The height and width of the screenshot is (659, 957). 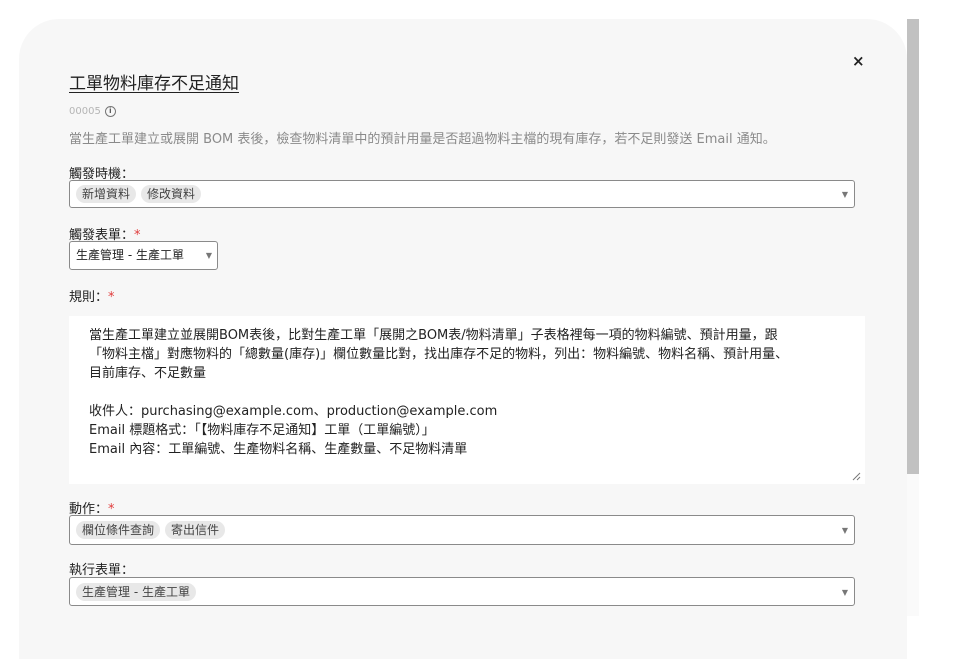 What do you see at coordinates (278, 449) in the screenshot?
I see `rule-line: Email 內容：工單編號、生產物料名稱、生產數量、不足物料清單` at bounding box center [278, 449].